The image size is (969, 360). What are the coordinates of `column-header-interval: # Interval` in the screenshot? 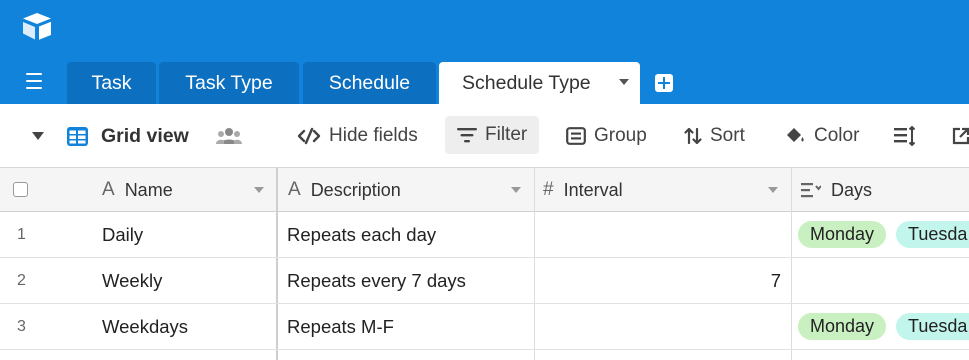 It's located at (667, 190).